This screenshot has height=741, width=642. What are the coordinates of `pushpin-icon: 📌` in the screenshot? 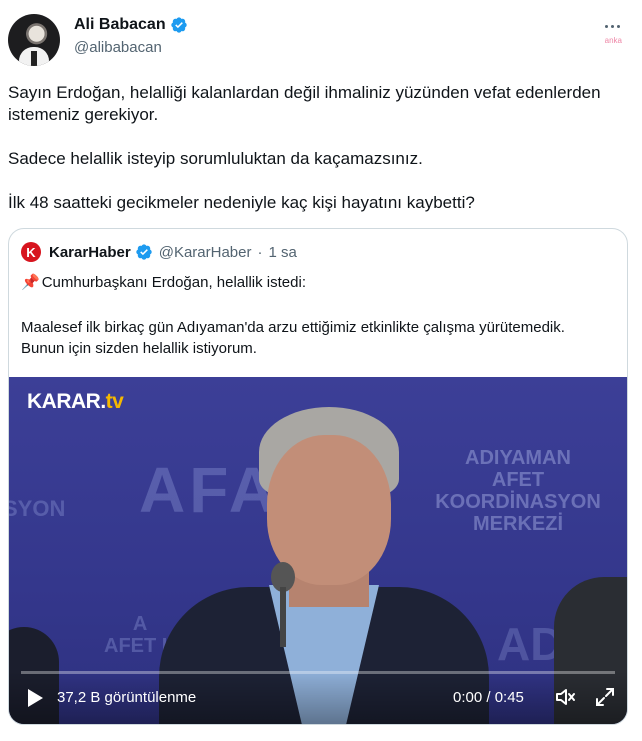 It's located at (30, 282).